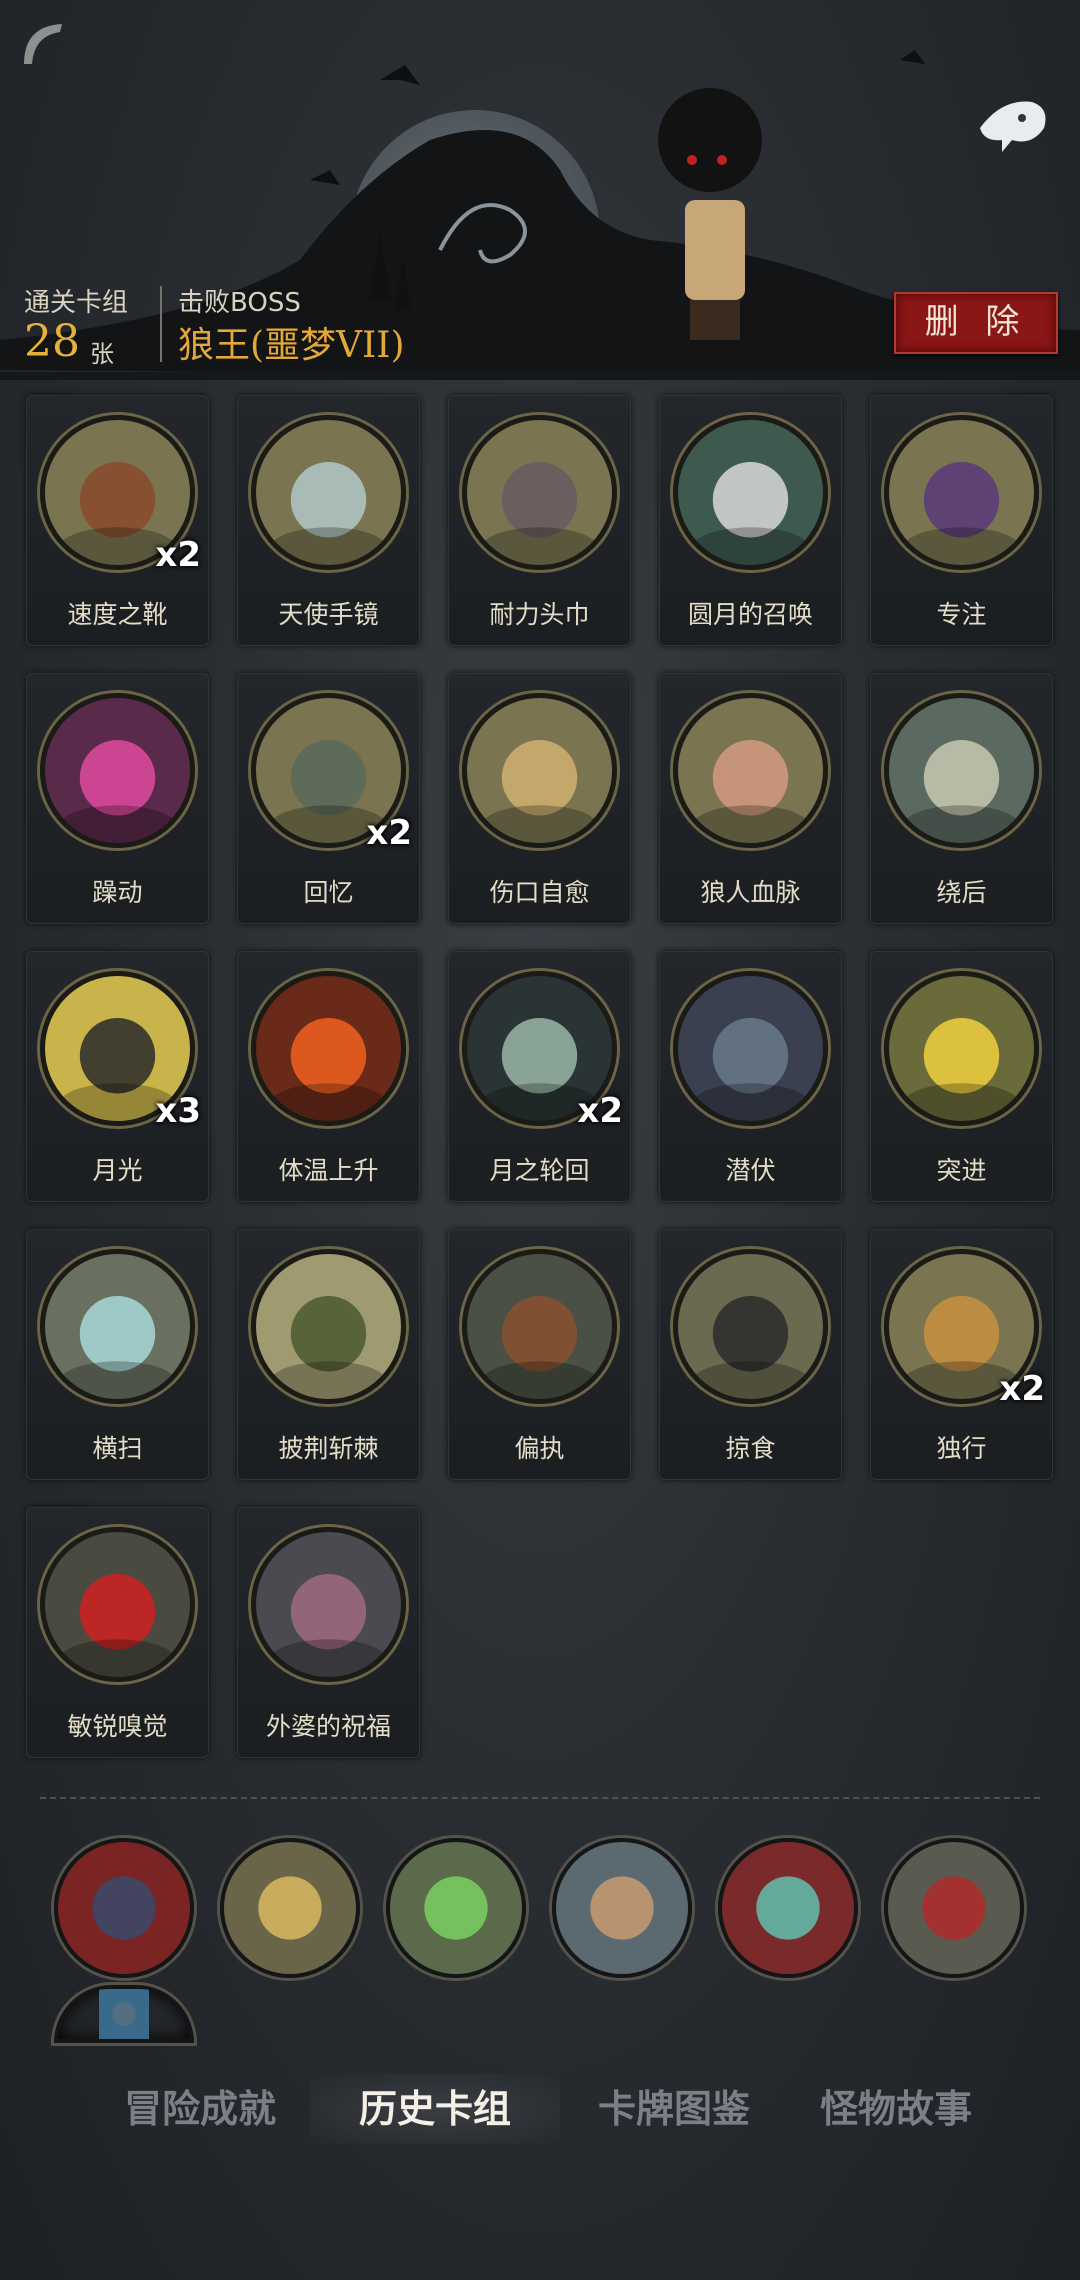  What do you see at coordinates (750, 892) in the screenshot?
I see `card-name: 狼人血脉` at bounding box center [750, 892].